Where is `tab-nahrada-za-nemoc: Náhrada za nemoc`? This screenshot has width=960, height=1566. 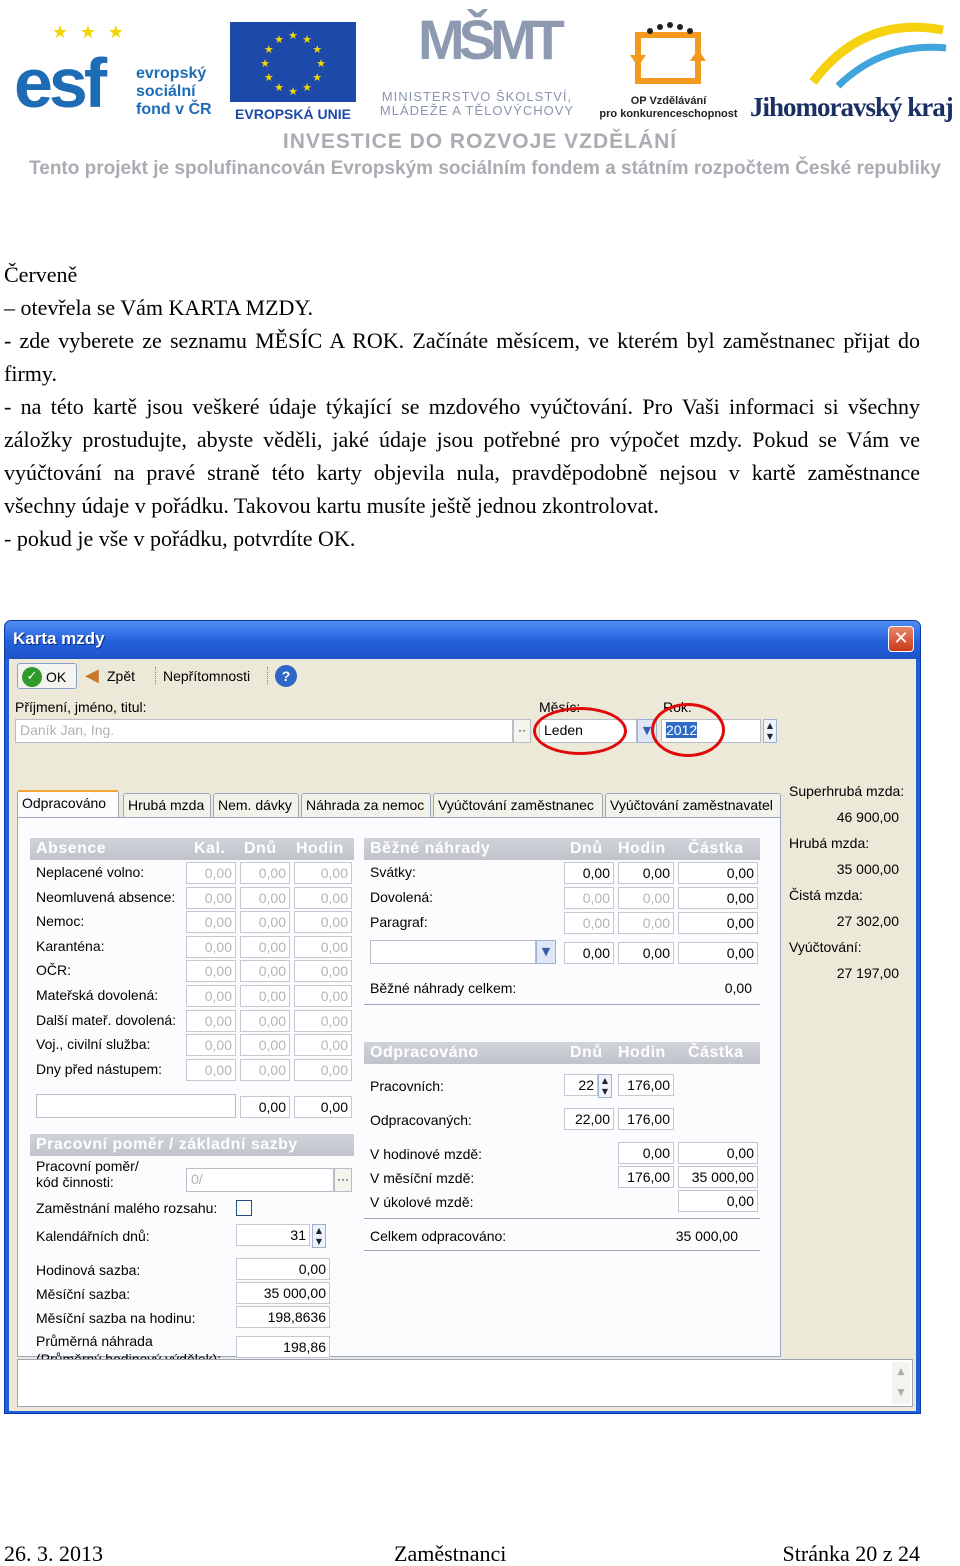
tab-nahrada-za-nemoc: Náhrada za nemoc is located at coordinates (366, 805).